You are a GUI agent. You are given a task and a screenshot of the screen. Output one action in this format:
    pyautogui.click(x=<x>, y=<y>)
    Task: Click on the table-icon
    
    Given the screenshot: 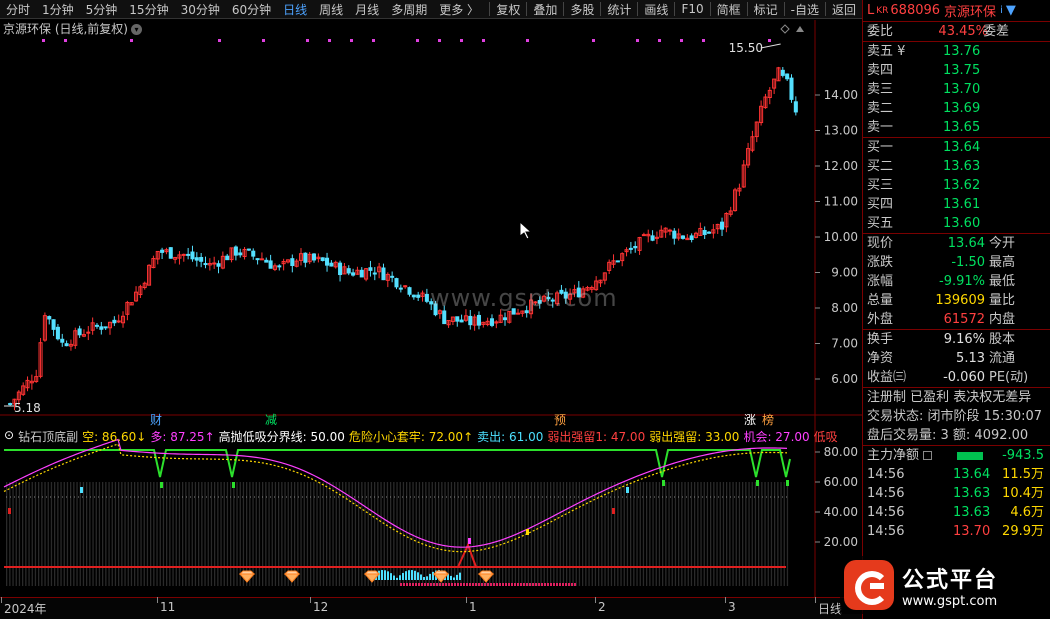 What is the action you would take?
    pyautogui.click(x=927, y=455)
    